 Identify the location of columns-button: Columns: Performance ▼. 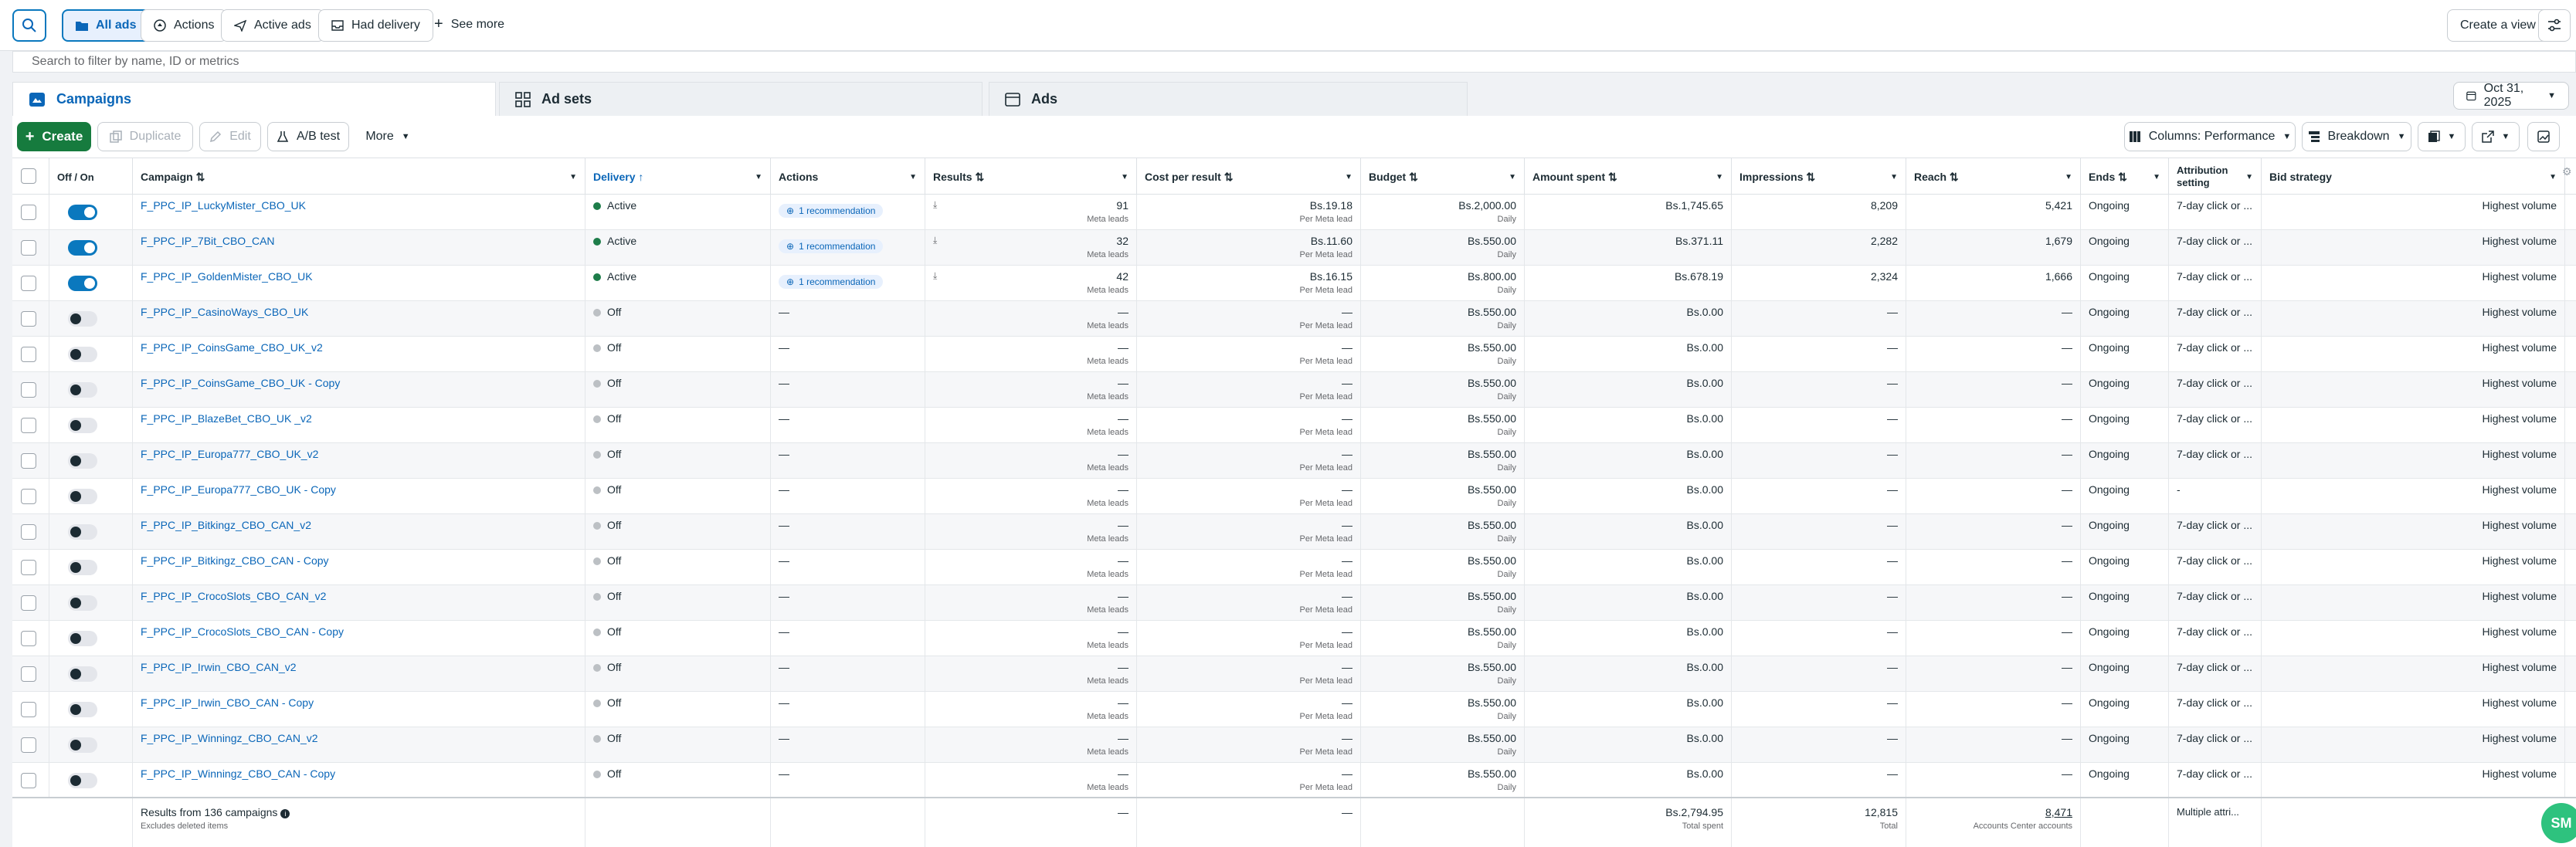
(2210, 136).